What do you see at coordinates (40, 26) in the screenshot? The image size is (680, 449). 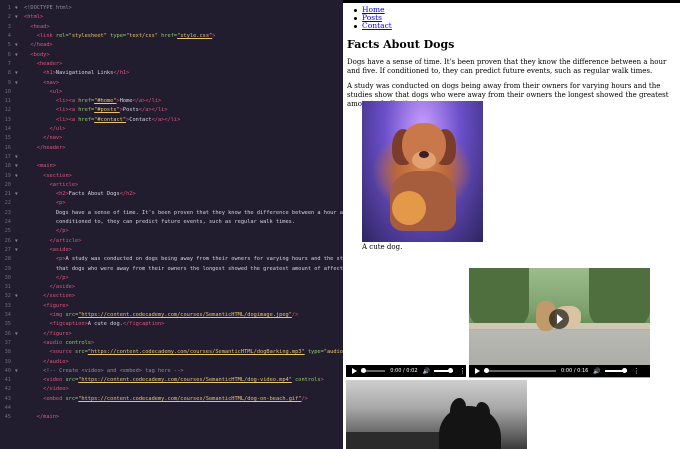 I see `code-text: <head>` at bounding box center [40, 26].